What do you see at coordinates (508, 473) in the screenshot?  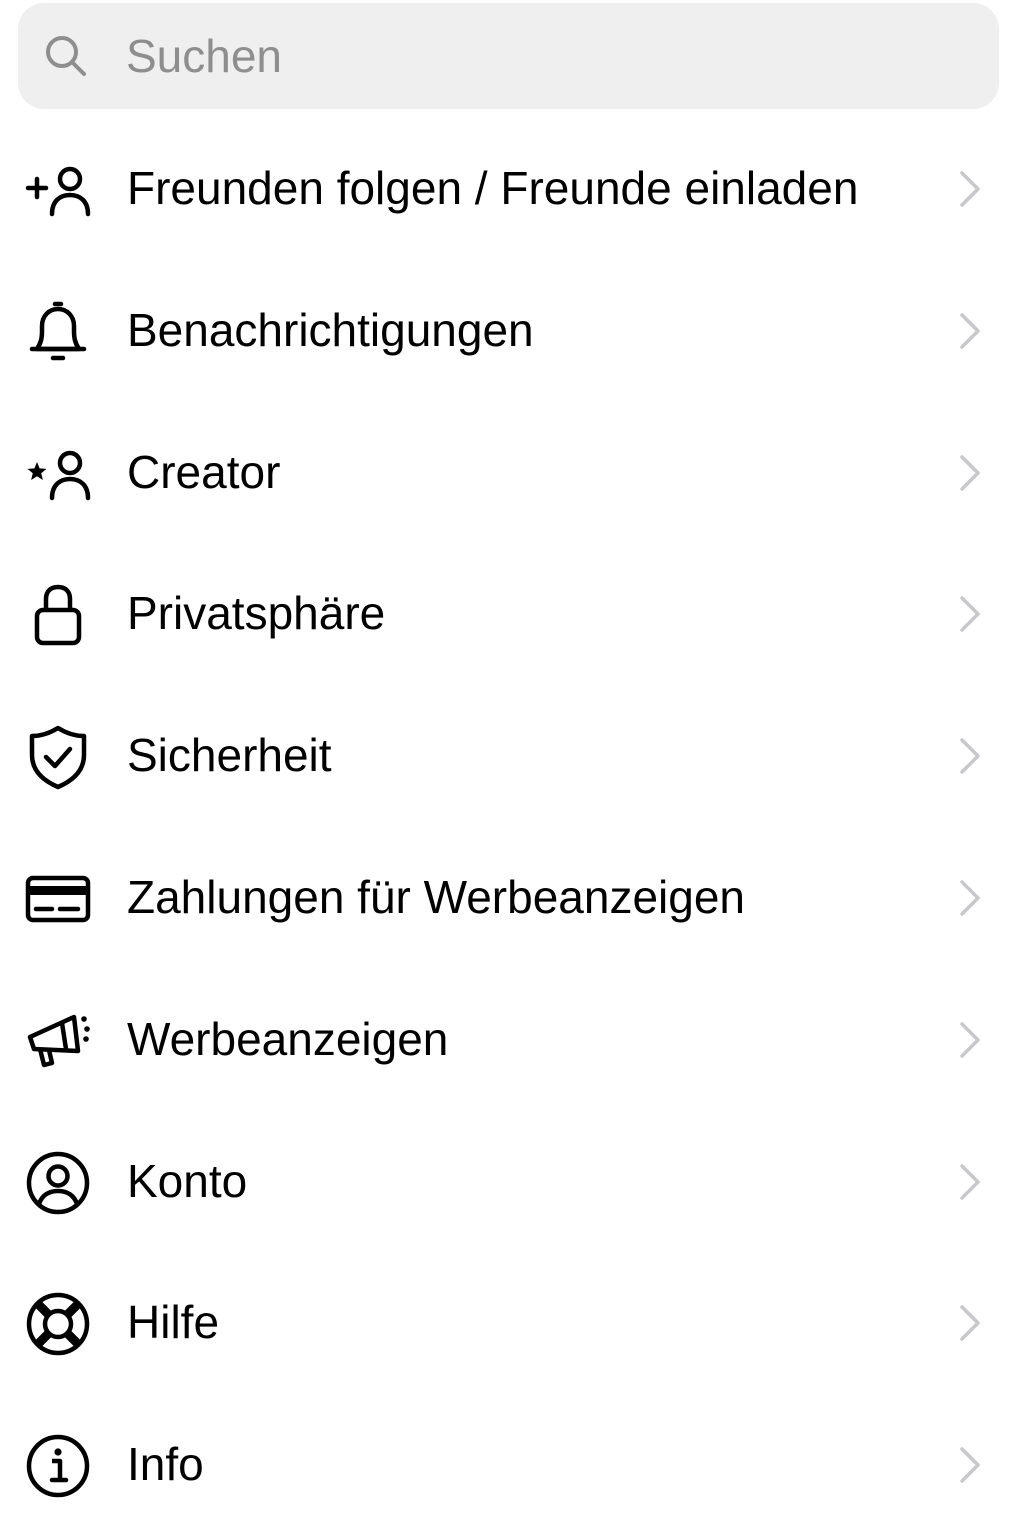 I see `menu-item-creator: Creator` at bounding box center [508, 473].